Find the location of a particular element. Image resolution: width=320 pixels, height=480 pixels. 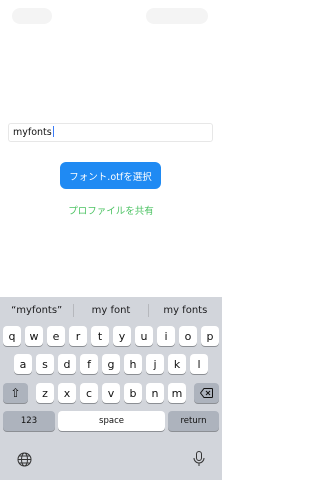

key-o: o is located at coordinates (188, 336).